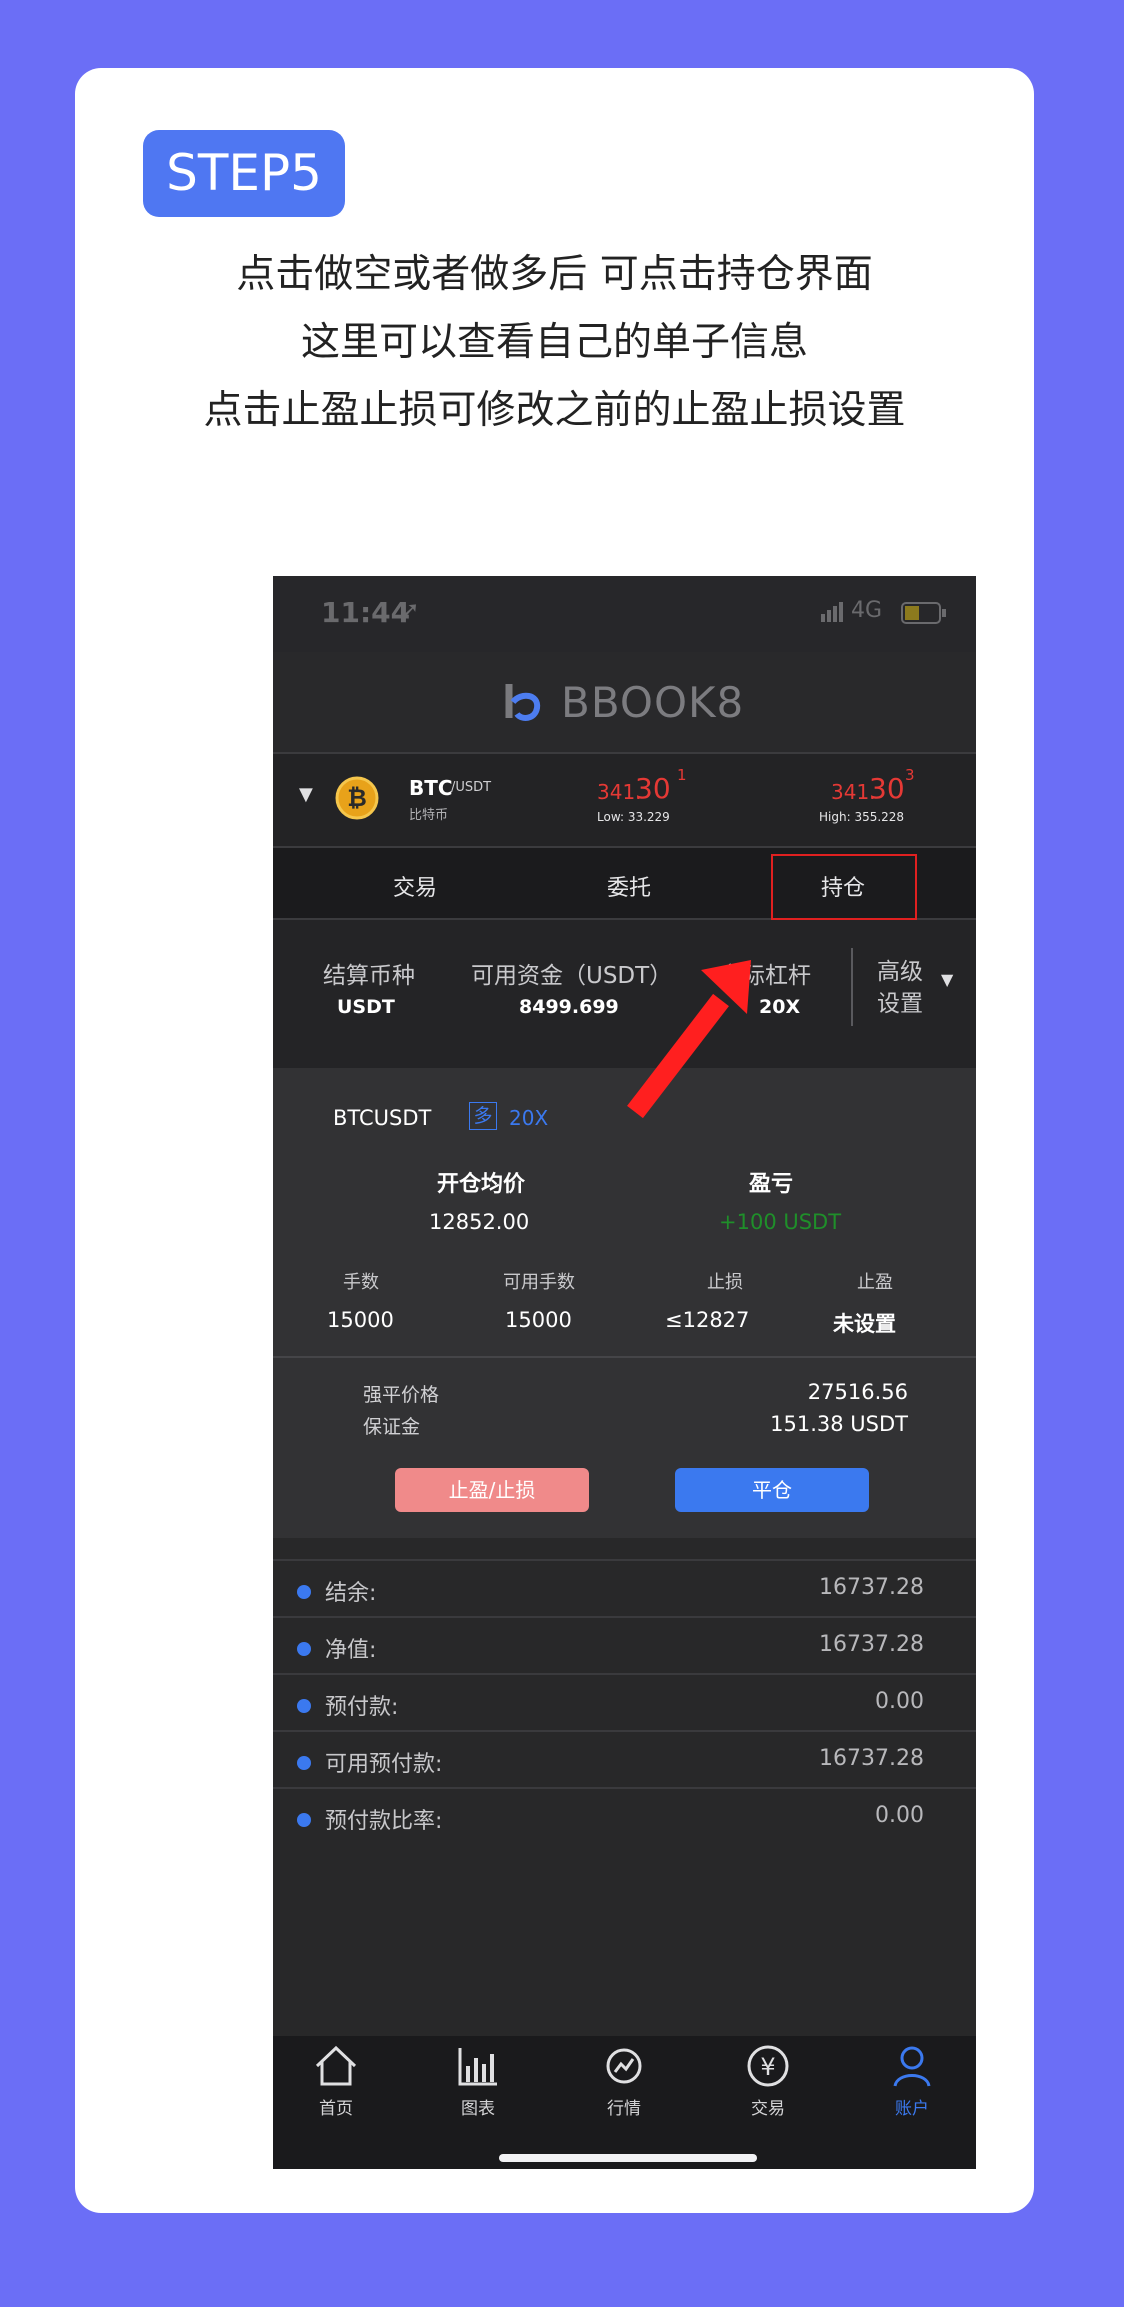 This screenshot has height=2307, width=1124. Describe the element at coordinates (924, 615) in the screenshot. I see `battery-icon` at that location.